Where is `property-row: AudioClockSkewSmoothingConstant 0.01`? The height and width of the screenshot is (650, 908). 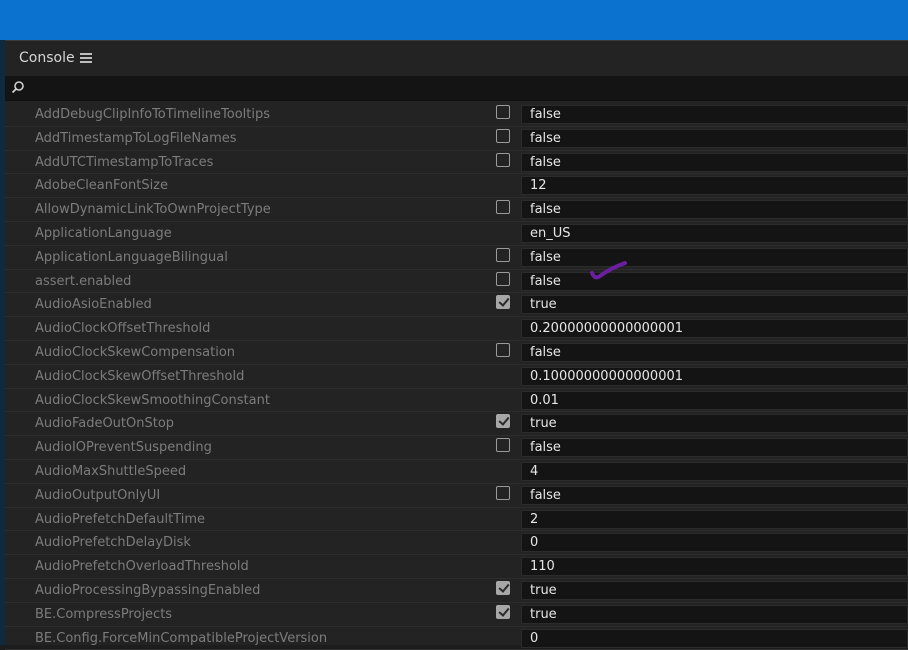
property-row: AudioClockSkewSmoothingConstant 0.01 is located at coordinates (456, 401).